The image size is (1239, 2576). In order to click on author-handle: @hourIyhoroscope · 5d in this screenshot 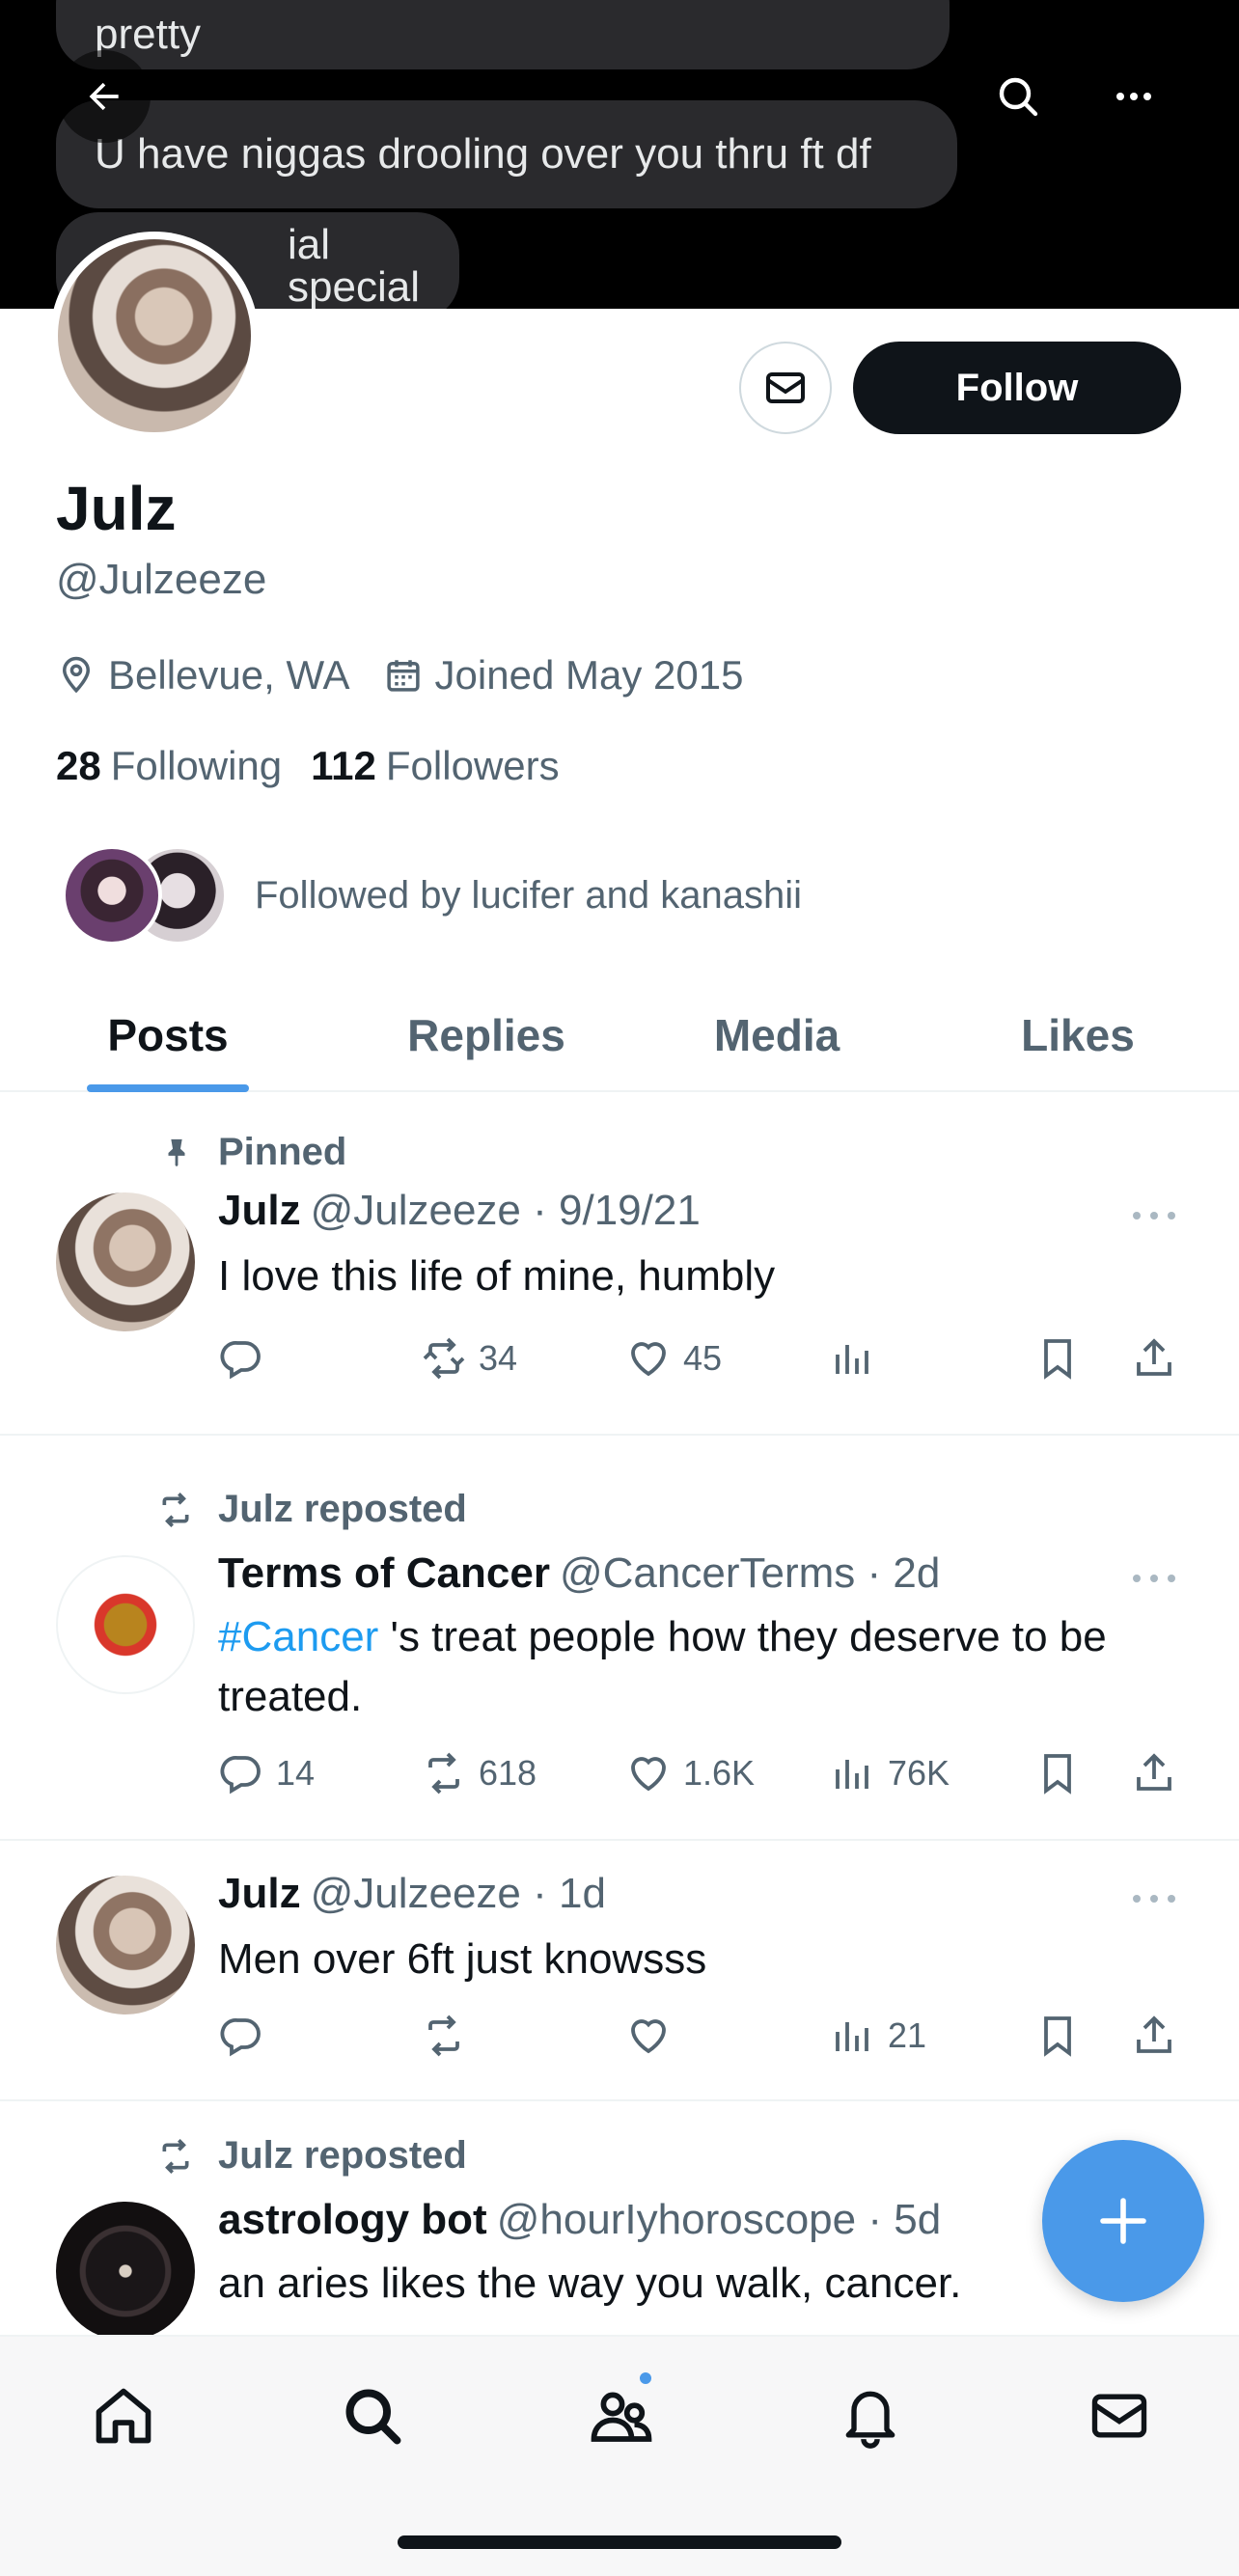, I will do `click(719, 2219)`.